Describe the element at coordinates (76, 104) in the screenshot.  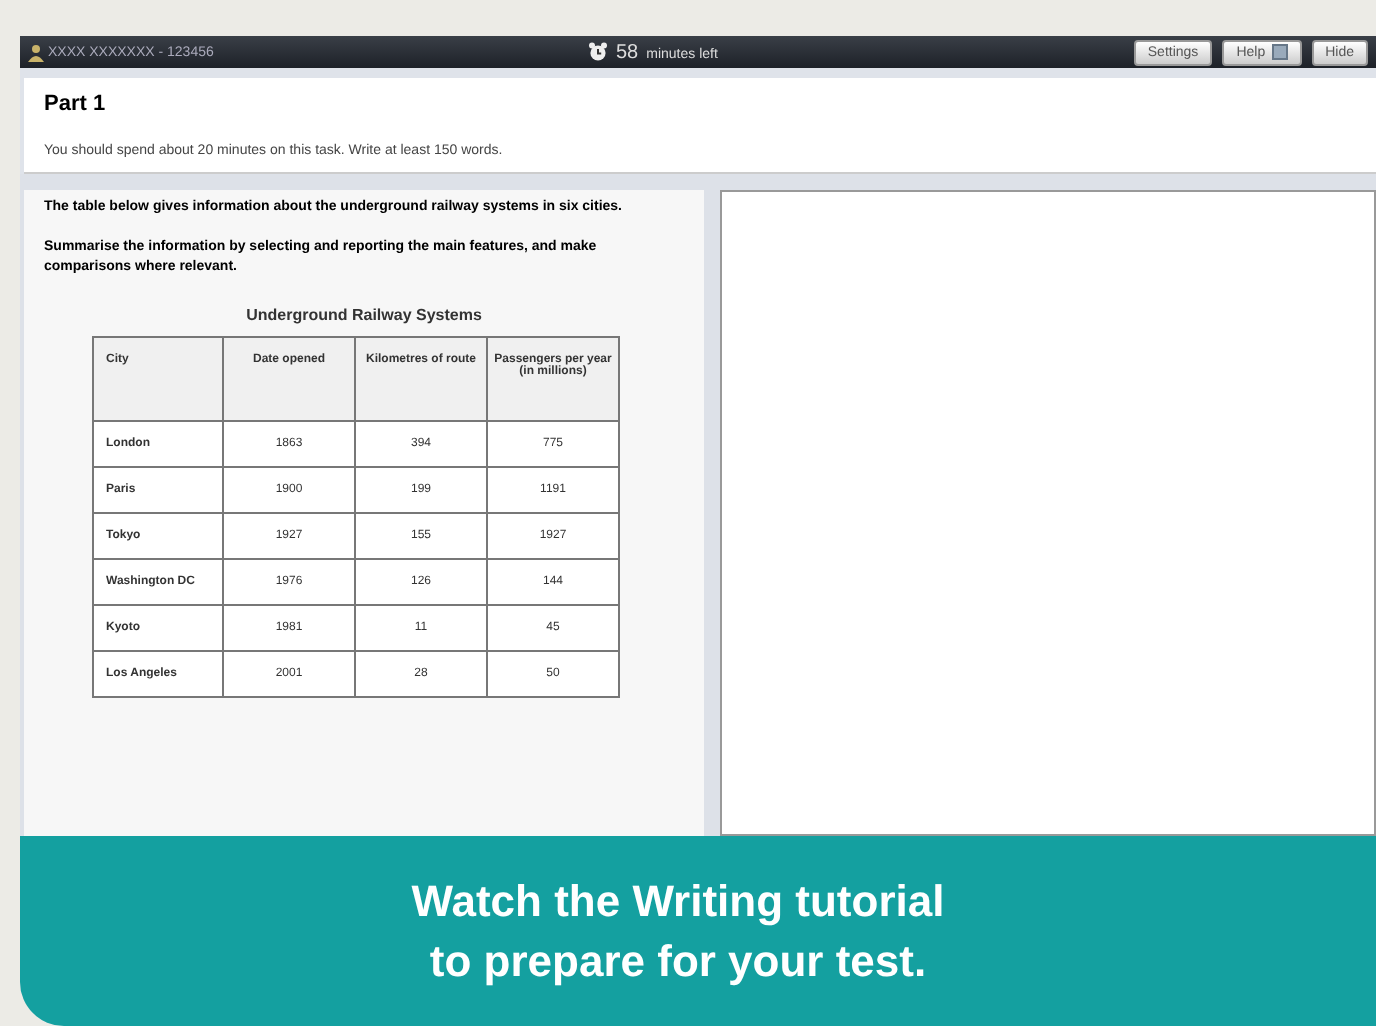
I see `part-title: Part 1` at that location.